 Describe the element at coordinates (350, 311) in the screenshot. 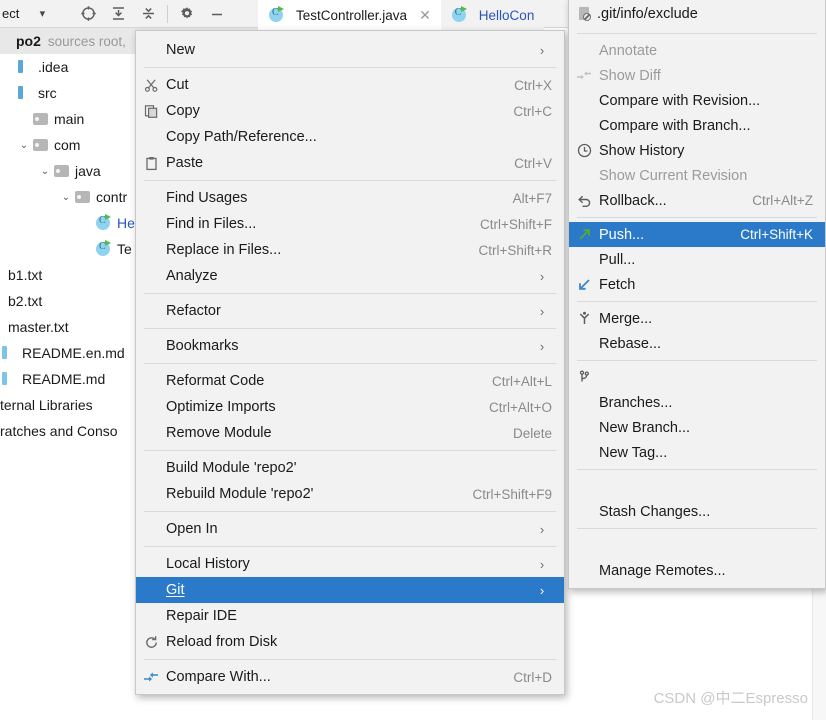

I see `menu-item-refactor: Refactor ›` at that location.